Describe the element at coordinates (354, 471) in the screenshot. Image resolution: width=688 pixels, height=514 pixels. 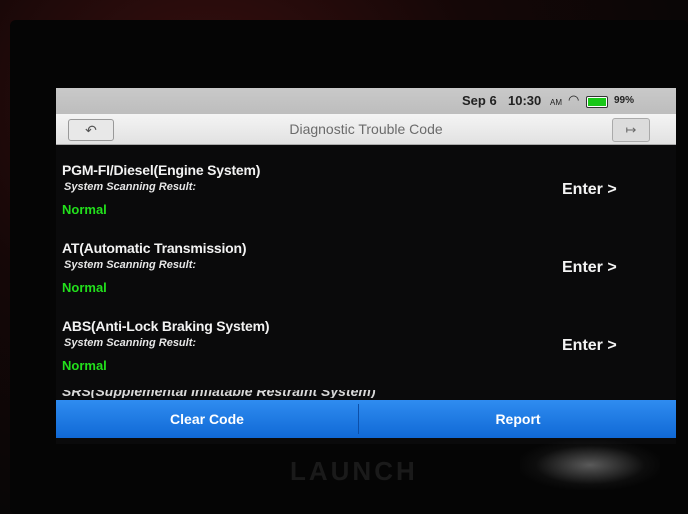
I see `device-brand-logo: LAUNCH` at that location.